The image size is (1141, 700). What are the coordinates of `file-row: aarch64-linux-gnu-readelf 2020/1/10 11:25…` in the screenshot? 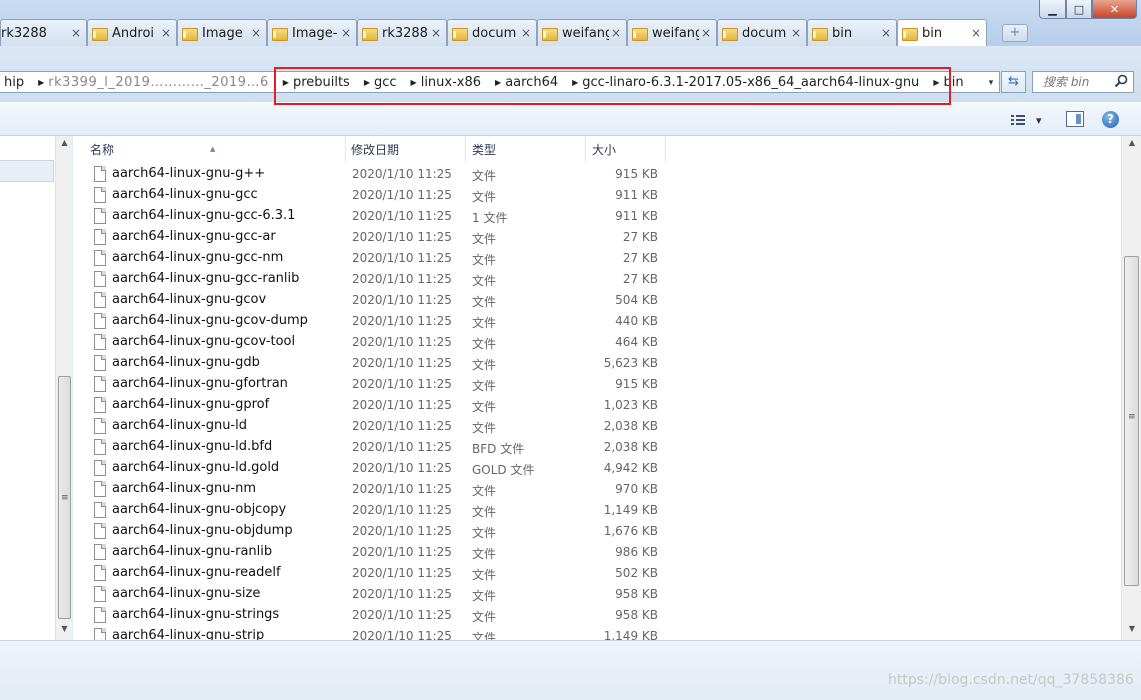 It's located at (597, 573).